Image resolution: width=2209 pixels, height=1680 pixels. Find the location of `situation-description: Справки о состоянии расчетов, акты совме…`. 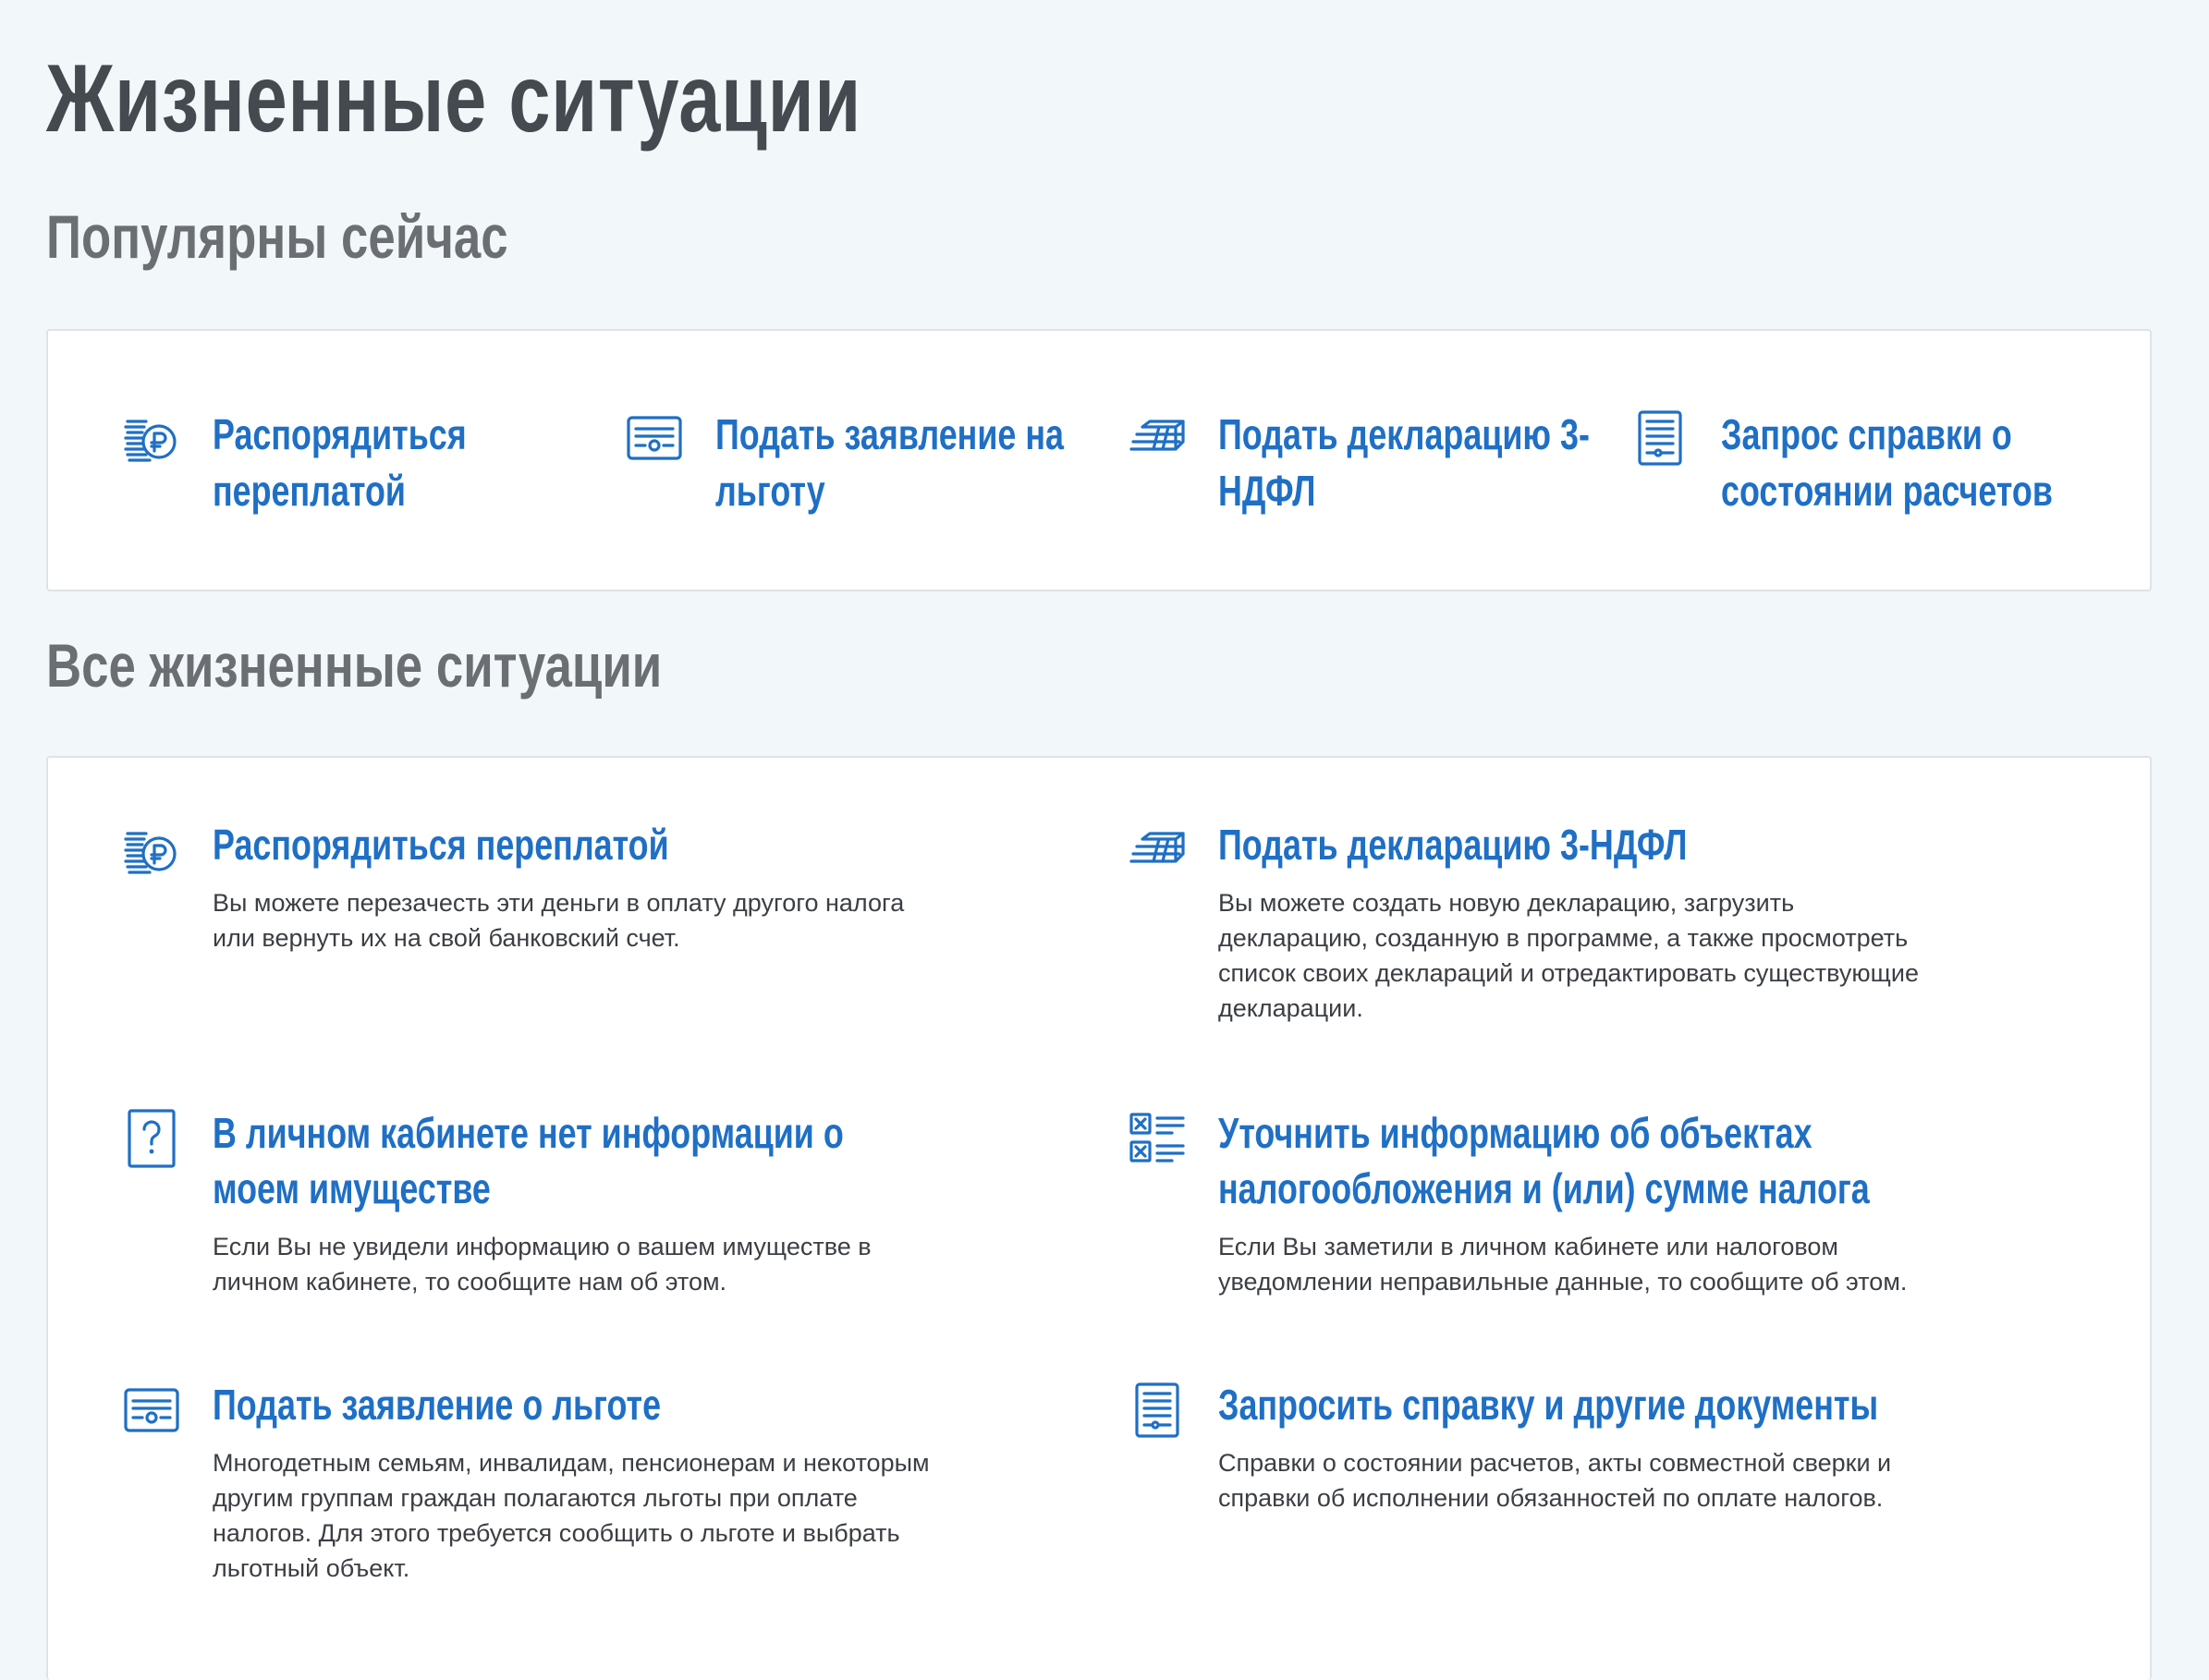

situation-description: Справки о состоянии расчетов, акты совме… is located at coordinates (1555, 1480).